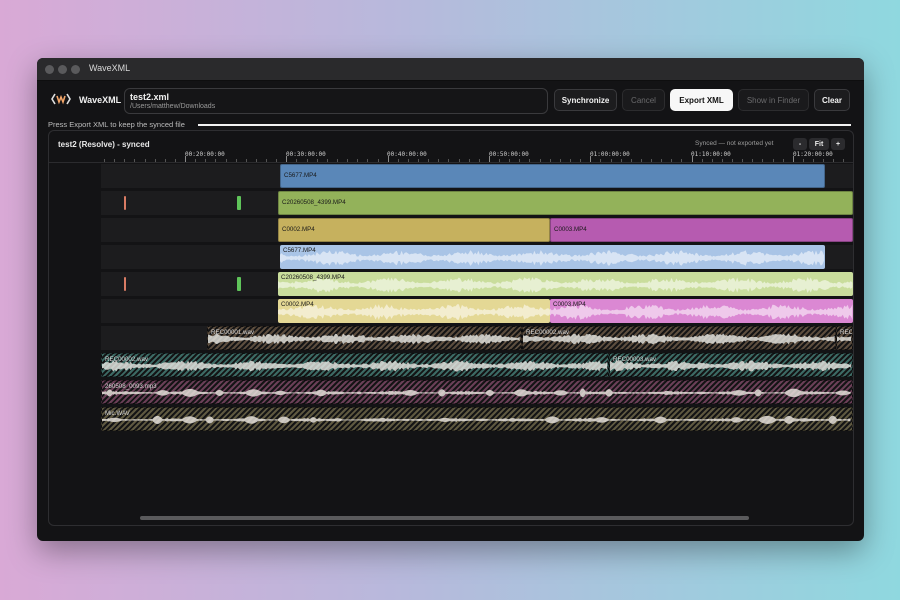 This screenshot has height=600, width=900. I want to click on file-info-box: test2.xml /Users/matthew/Downloads, so click(336, 101).